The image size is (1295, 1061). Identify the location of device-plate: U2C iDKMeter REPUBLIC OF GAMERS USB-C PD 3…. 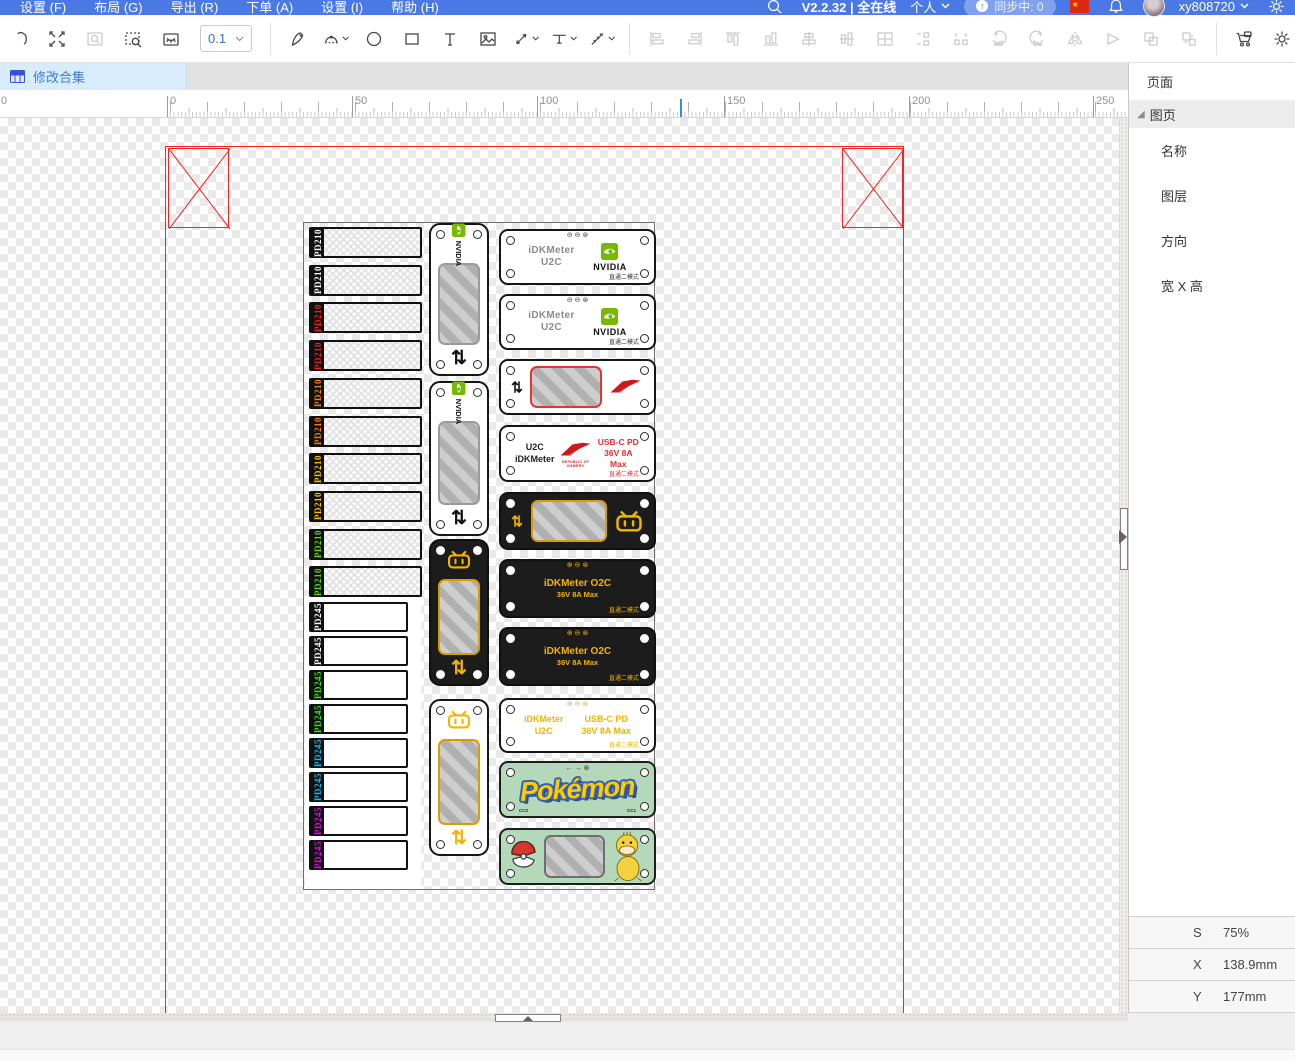
(577, 453).